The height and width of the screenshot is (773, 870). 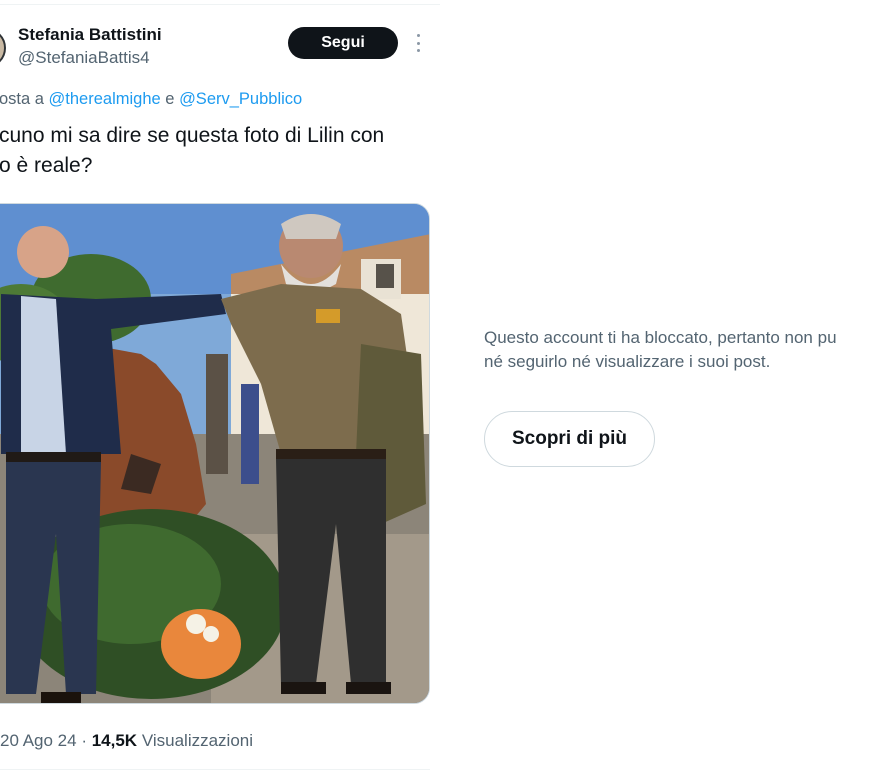 I want to click on mention-link-serv-pubblico: @Serv_Pubblico, so click(x=240, y=99).